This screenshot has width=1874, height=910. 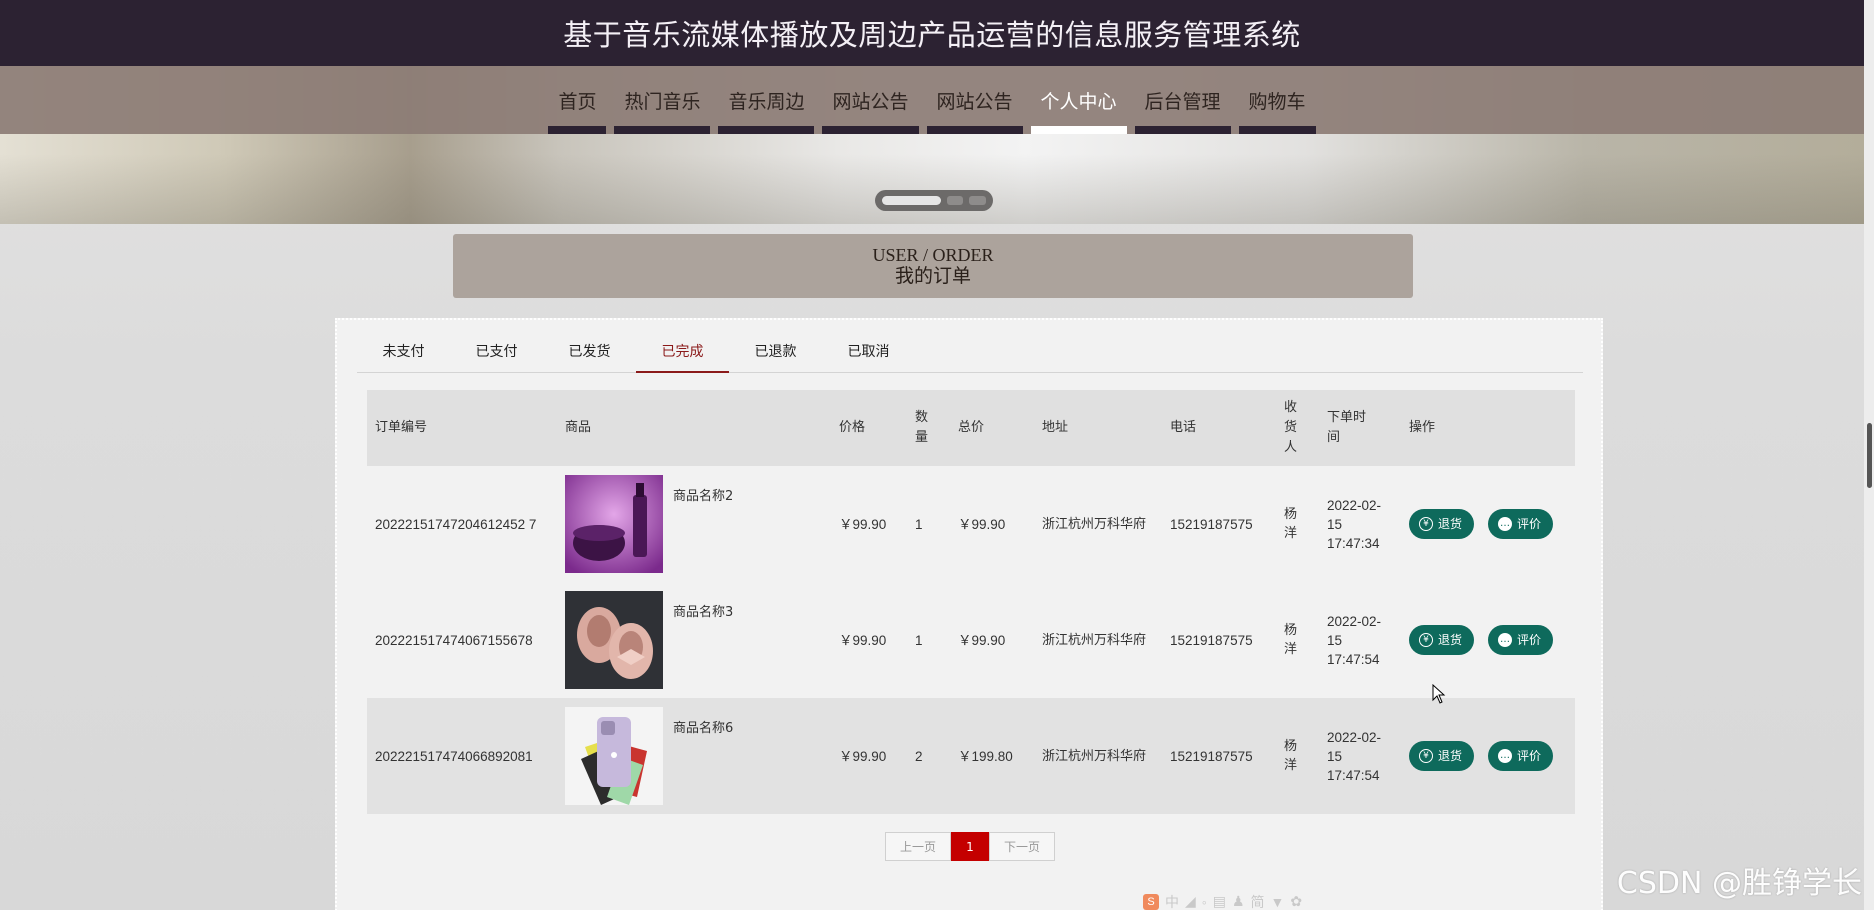 What do you see at coordinates (614, 756) in the screenshot?
I see `phone-product-image` at bounding box center [614, 756].